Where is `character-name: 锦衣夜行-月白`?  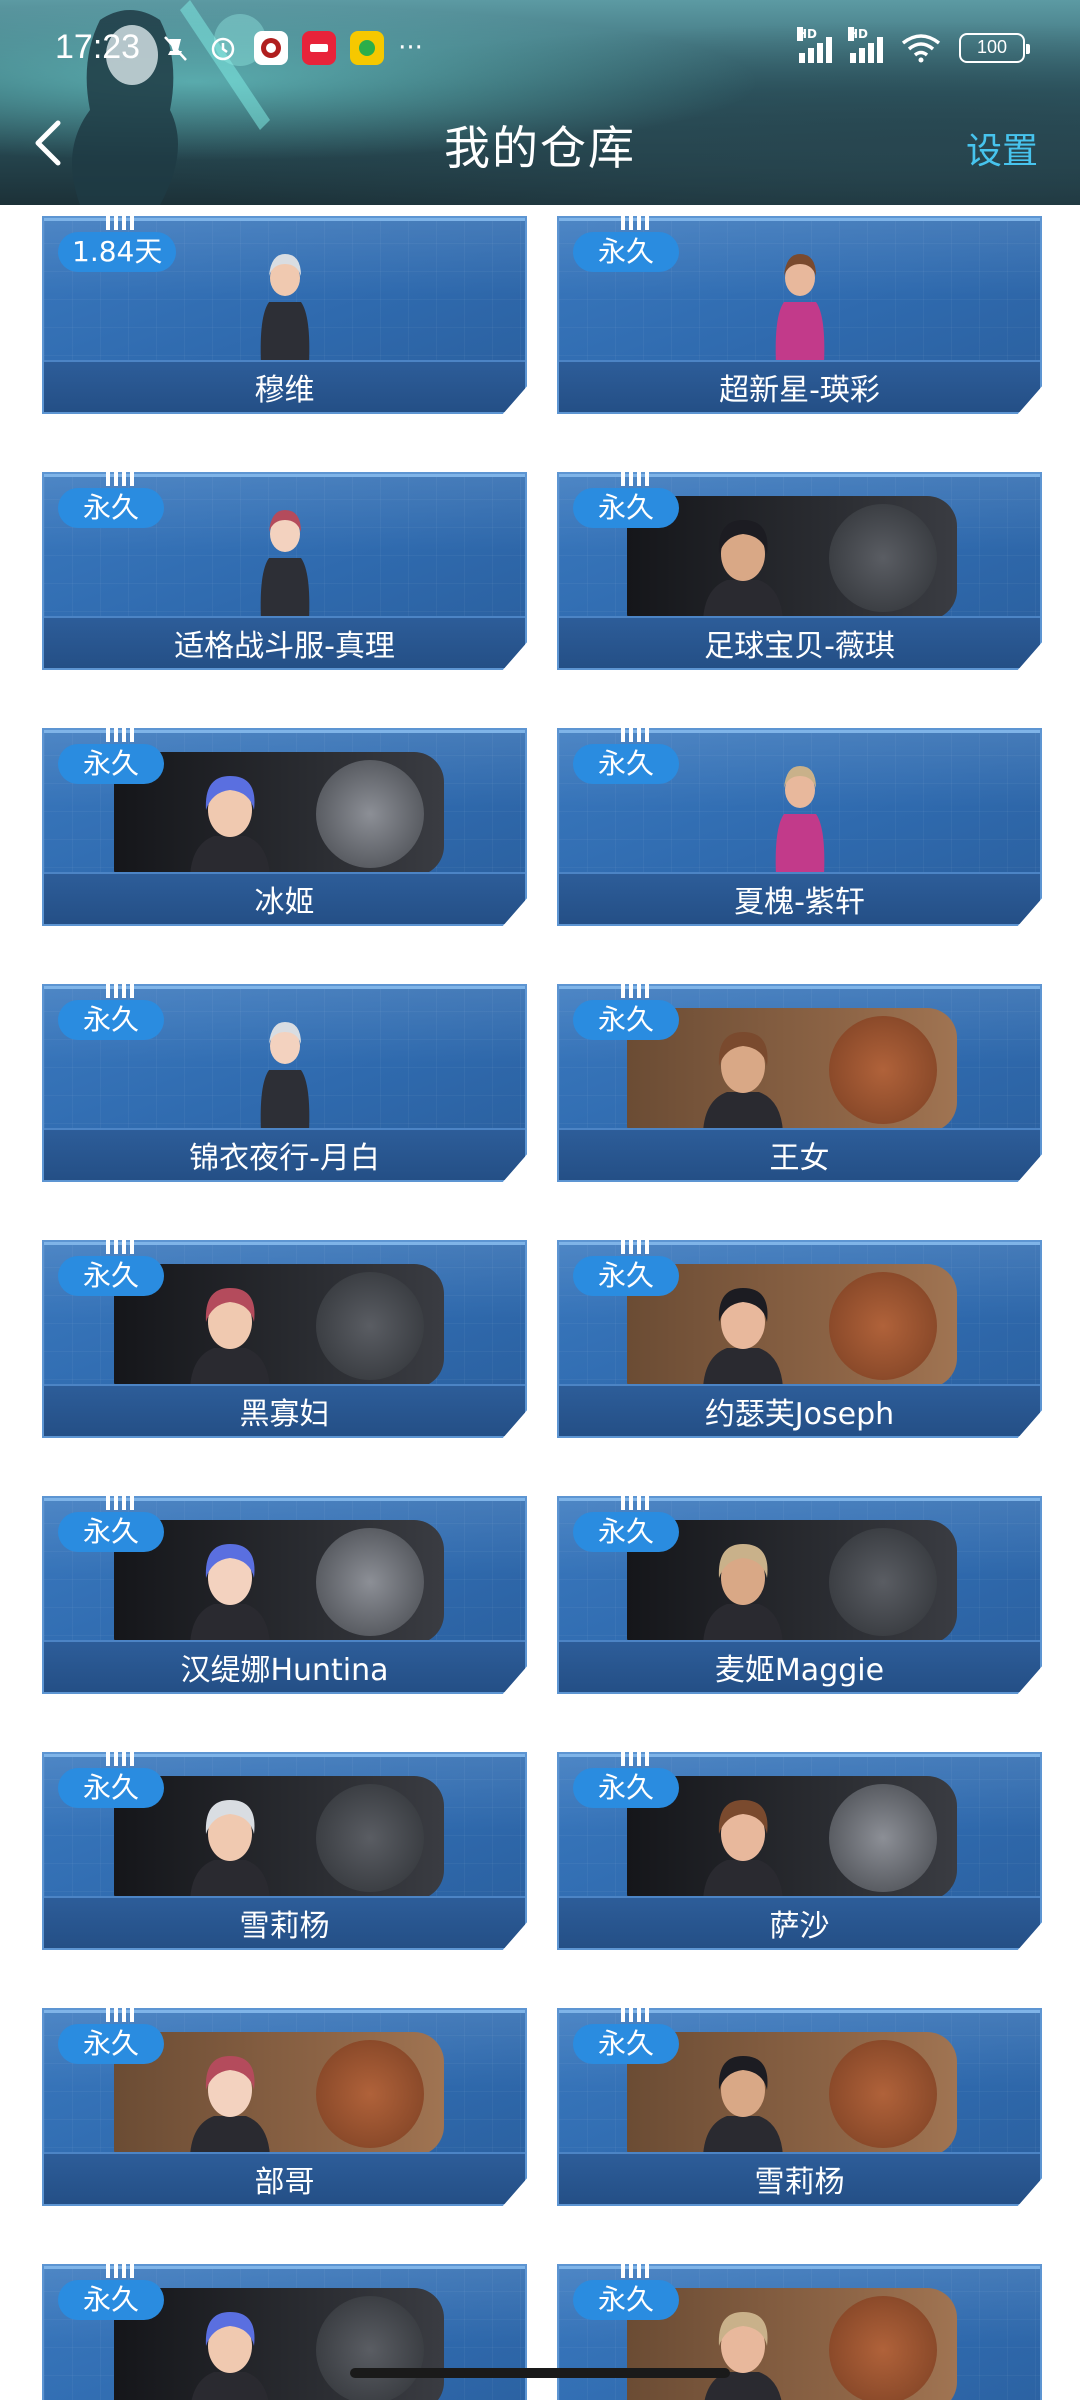 character-name: 锦衣夜行-月白 is located at coordinates (284, 1154).